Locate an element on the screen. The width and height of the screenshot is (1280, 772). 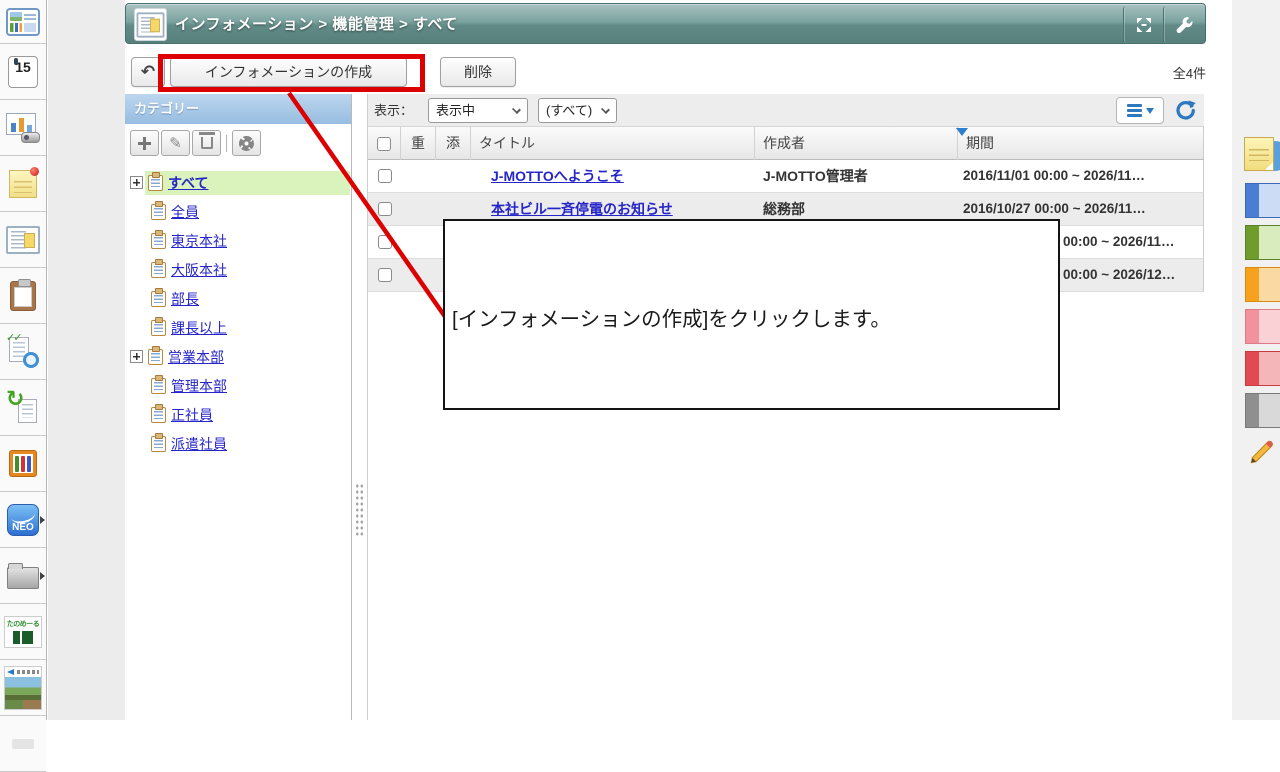
panel-splitter is located at coordinates (360, 407).